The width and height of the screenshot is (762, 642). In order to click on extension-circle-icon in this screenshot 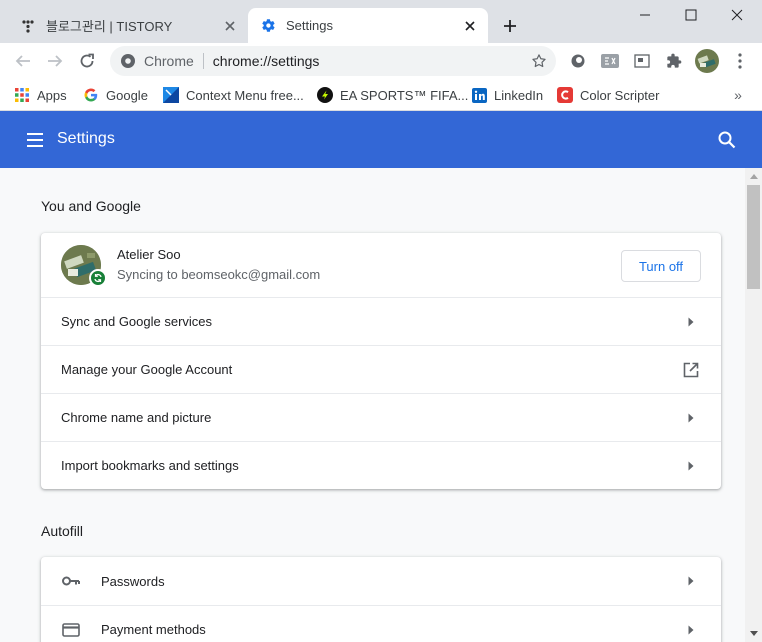, I will do `click(578, 61)`.